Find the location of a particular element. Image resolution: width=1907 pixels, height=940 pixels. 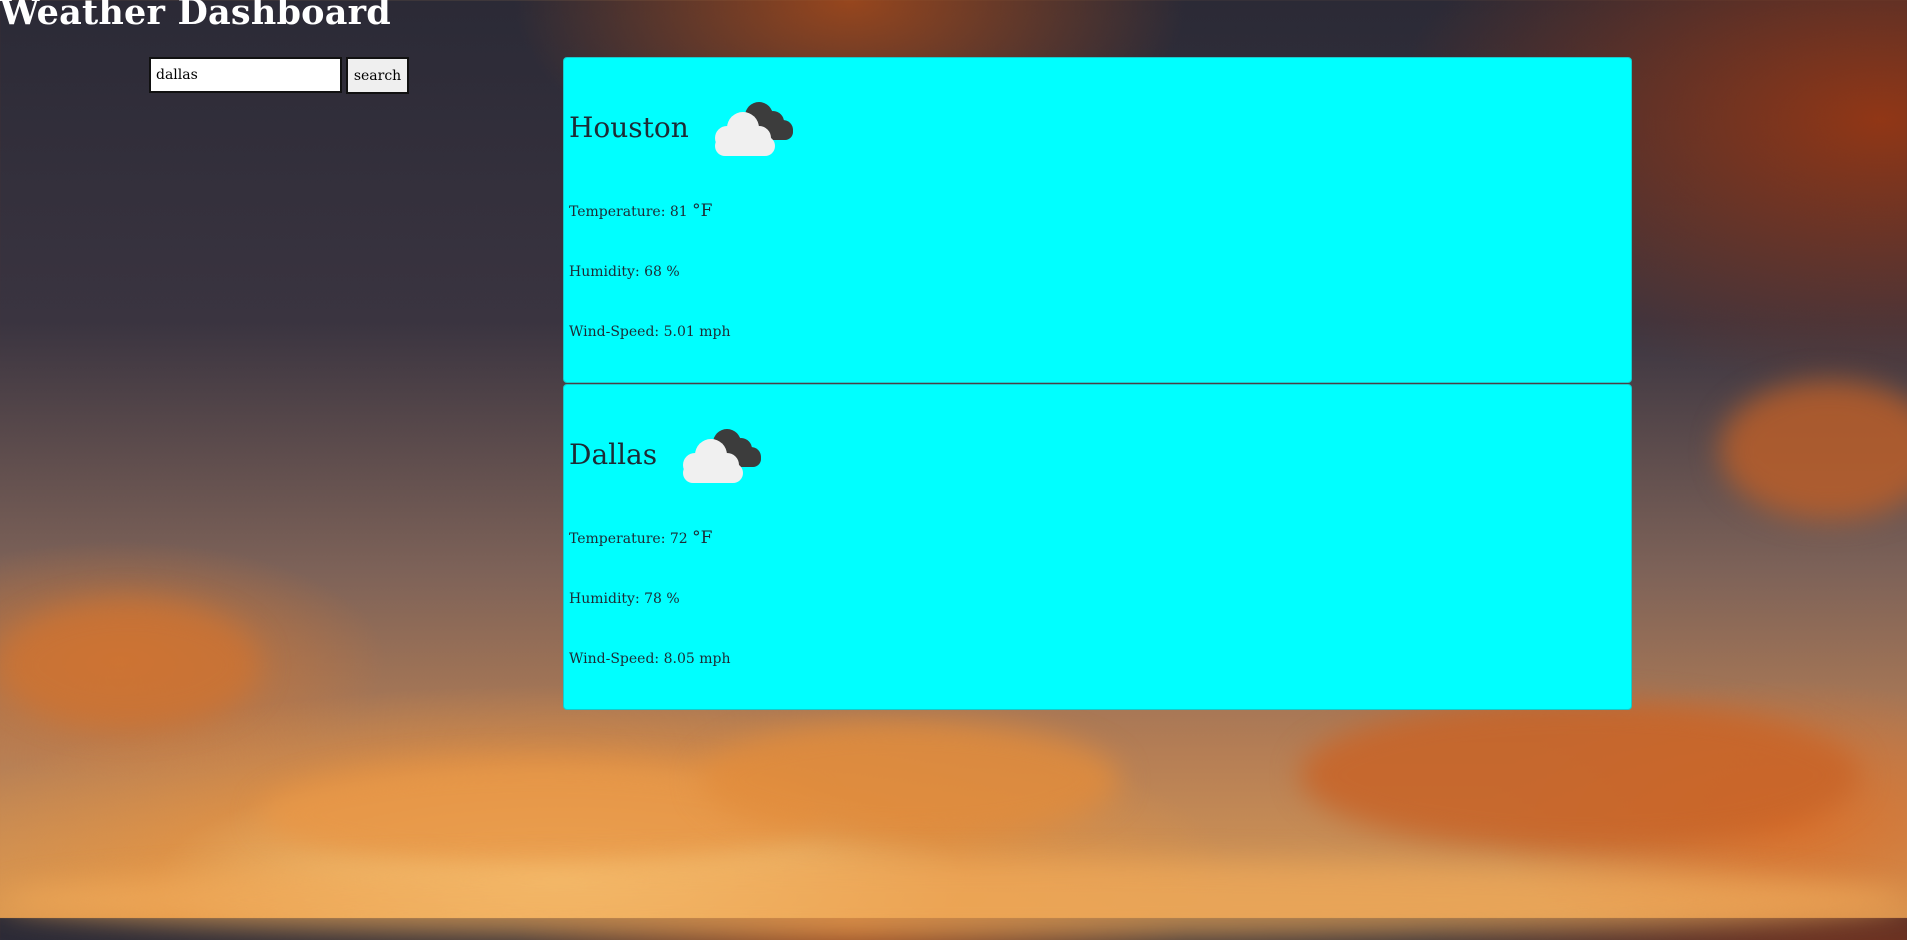

card-header: Houston is located at coordinates (683, 127).